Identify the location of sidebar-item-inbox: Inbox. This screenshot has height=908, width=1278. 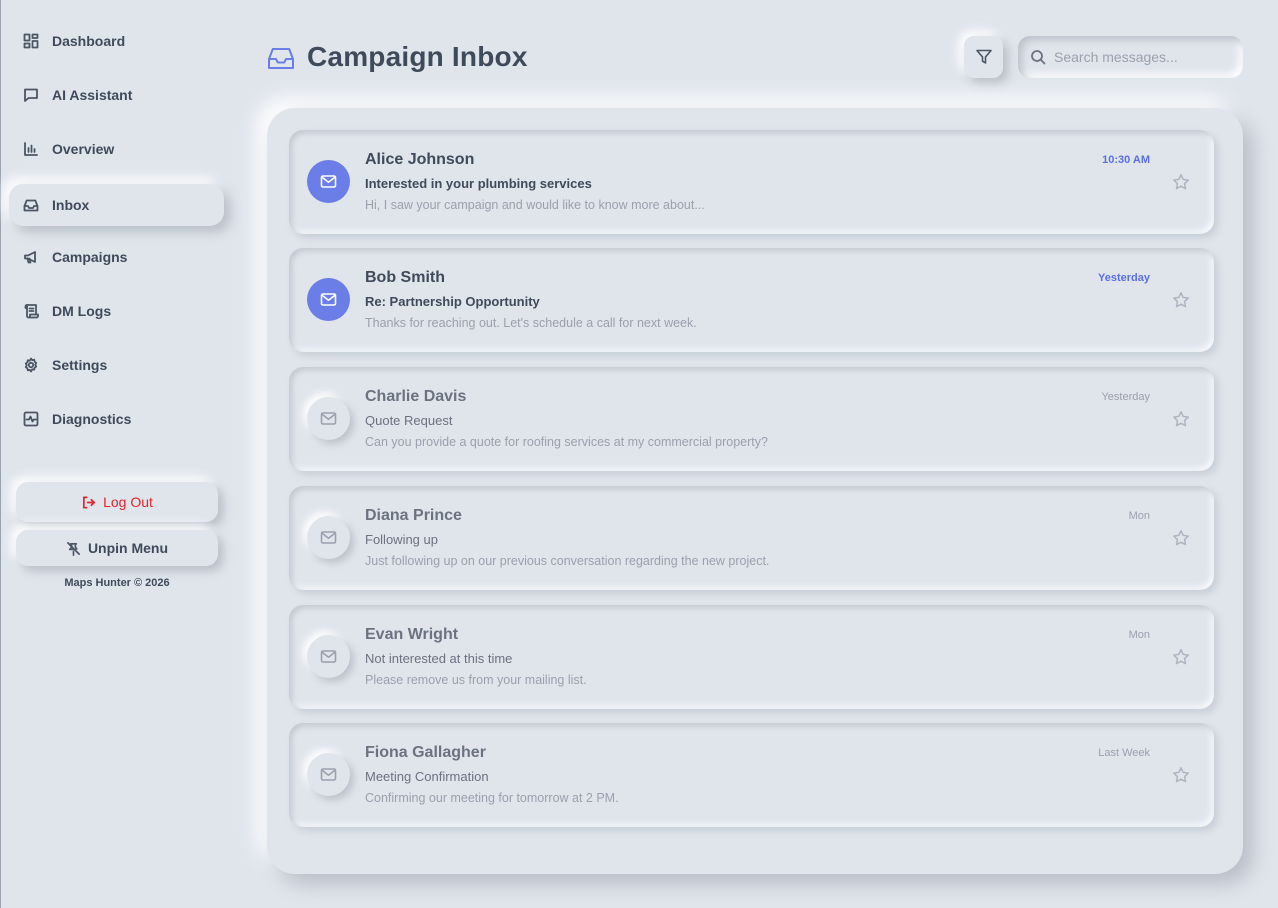
(116, 205).